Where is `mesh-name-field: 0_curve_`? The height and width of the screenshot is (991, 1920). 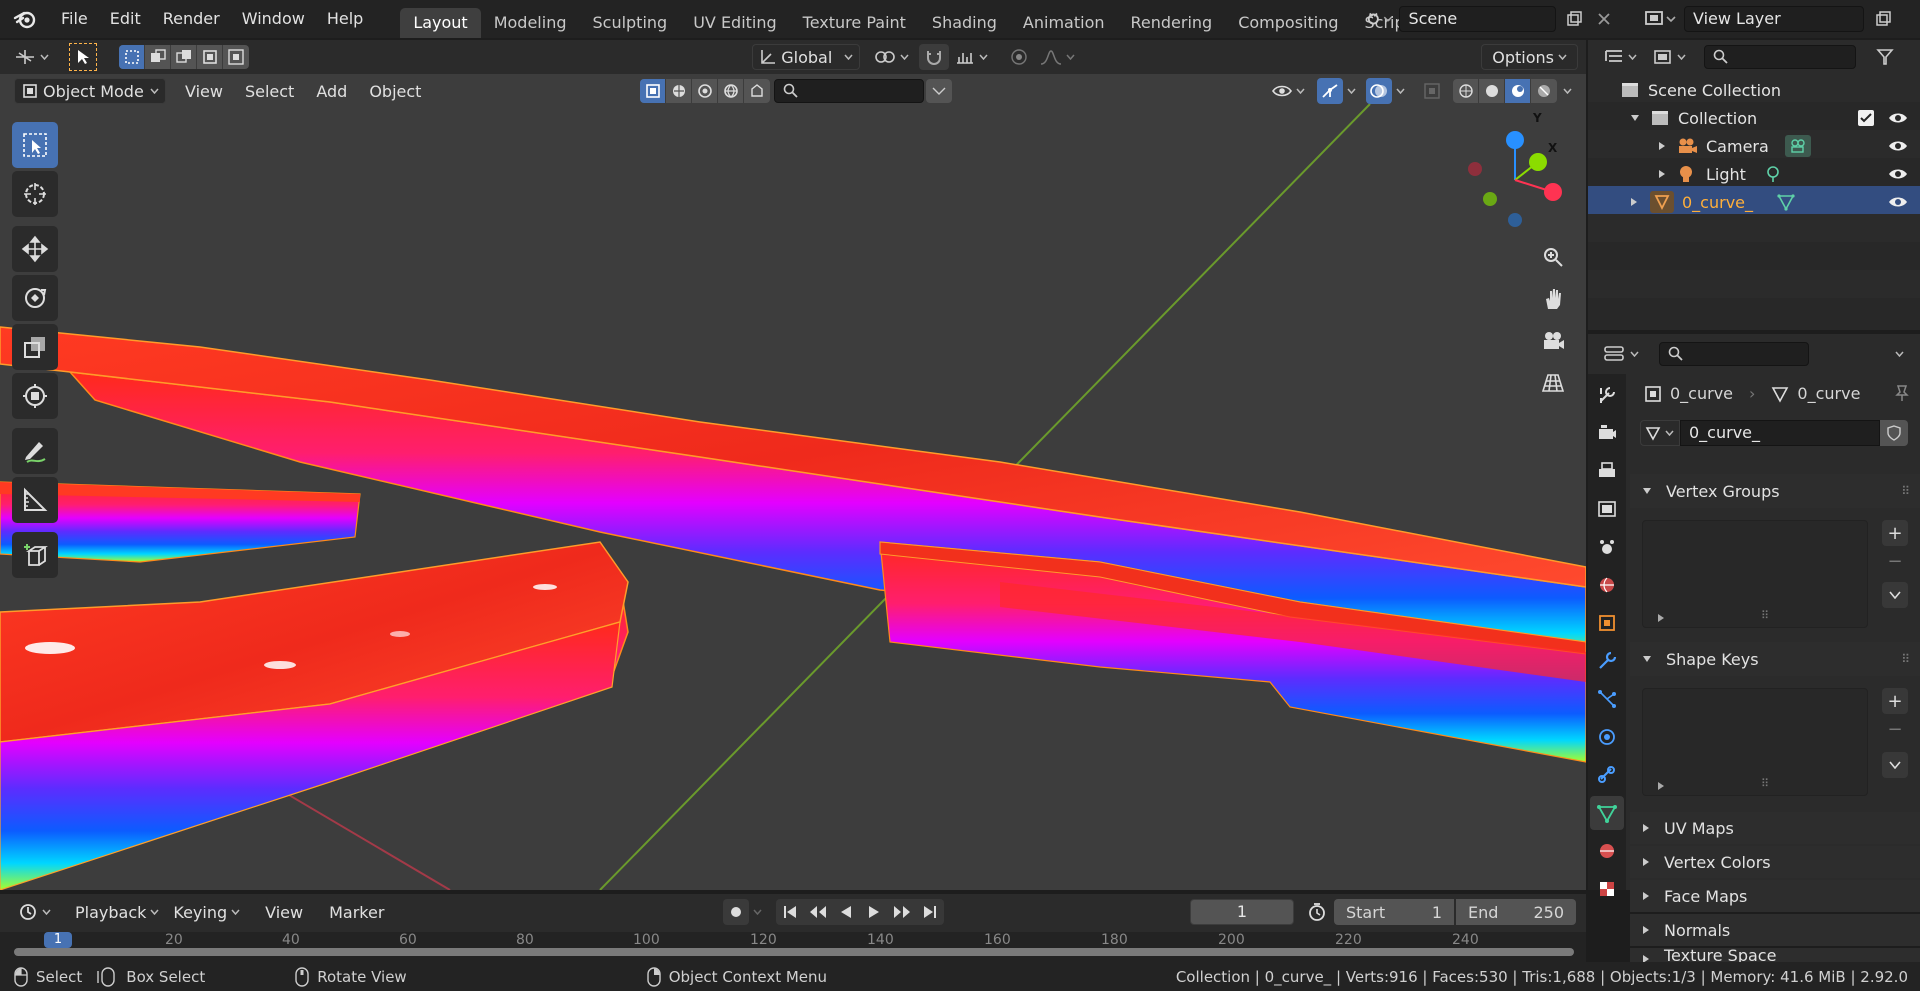
mesh-name-field: 0_curve_ is located at coordinates (1780, 433).